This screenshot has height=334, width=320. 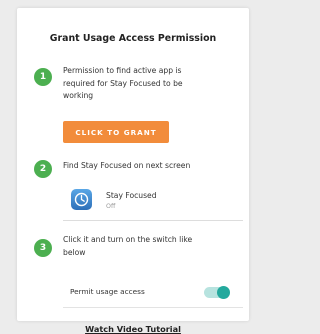 What do you see at coordinates (81, 199) in the screenshot?
I see `stay-focused-app-icon` at bounding box center [81, 199].